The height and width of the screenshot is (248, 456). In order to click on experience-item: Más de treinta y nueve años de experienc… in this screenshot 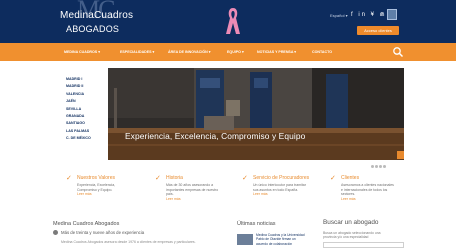, I will do `click(98, 232)`.